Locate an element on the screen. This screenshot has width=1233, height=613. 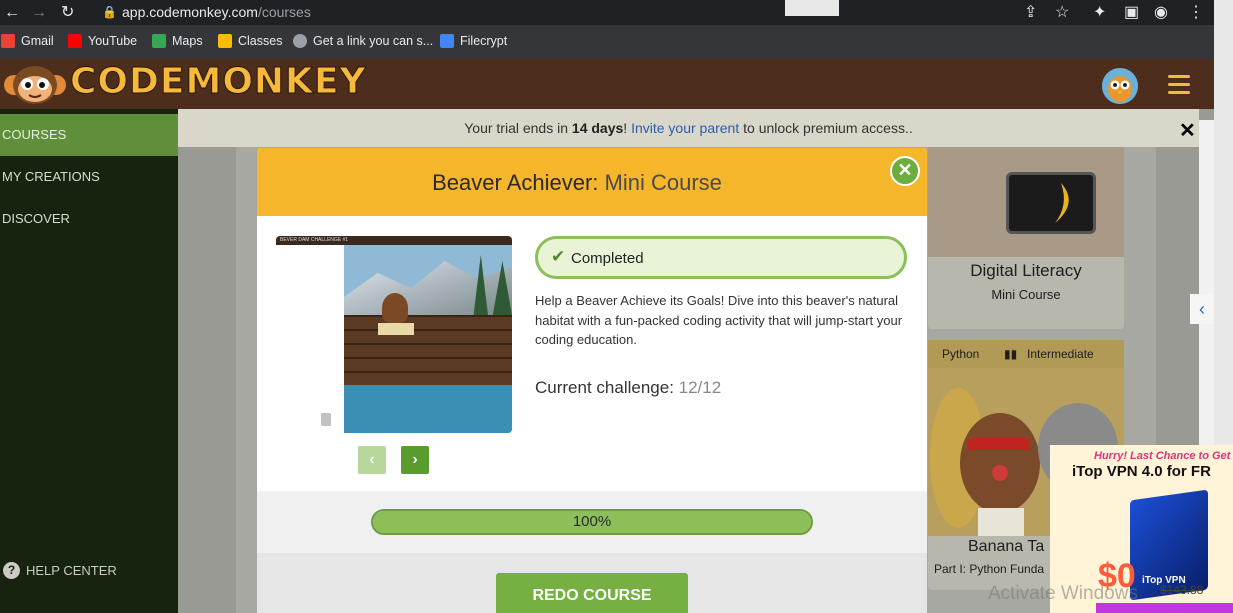
ad-title: iTop VPN 4.0 for FR is located at coordinates (1141, 471).